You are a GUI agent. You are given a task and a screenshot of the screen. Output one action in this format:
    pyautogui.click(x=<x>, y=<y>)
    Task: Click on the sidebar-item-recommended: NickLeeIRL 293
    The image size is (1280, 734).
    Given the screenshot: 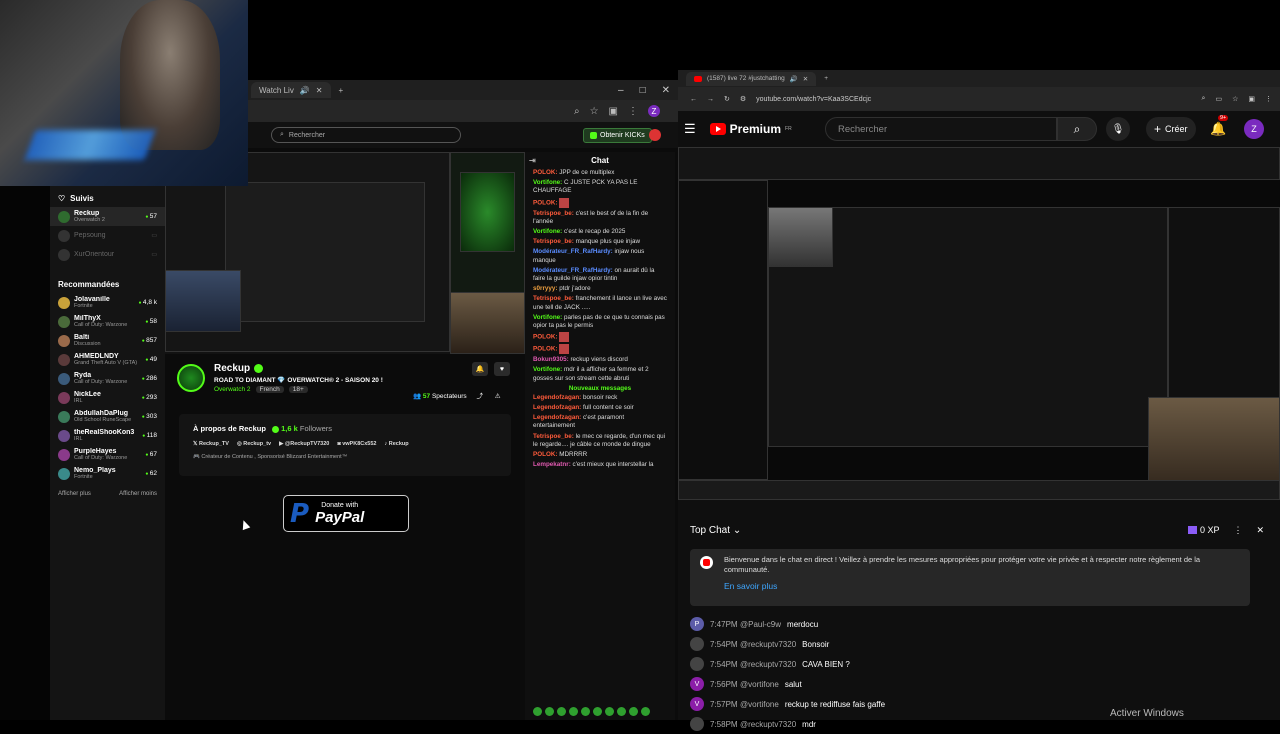 What is the action you would take?
    pyautogui.click(x=107, y=397)
    